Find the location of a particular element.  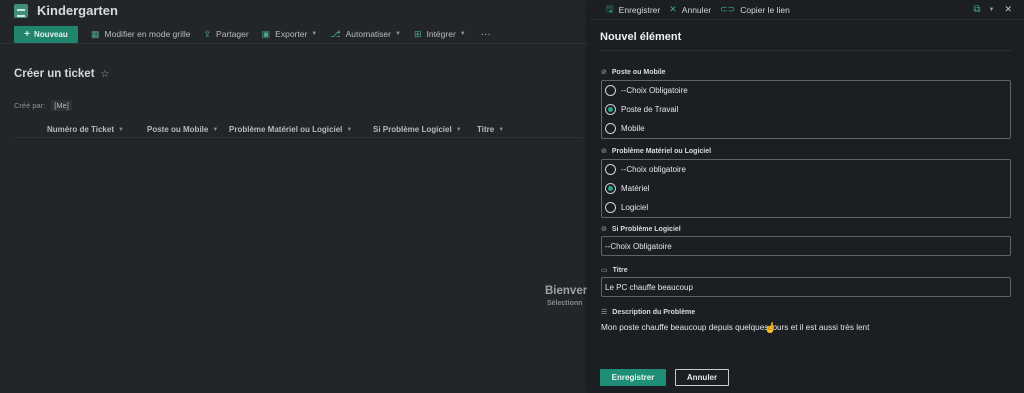

column-header-poste: Poste ou Mobile ▼ is located at coordinates (182, 129).